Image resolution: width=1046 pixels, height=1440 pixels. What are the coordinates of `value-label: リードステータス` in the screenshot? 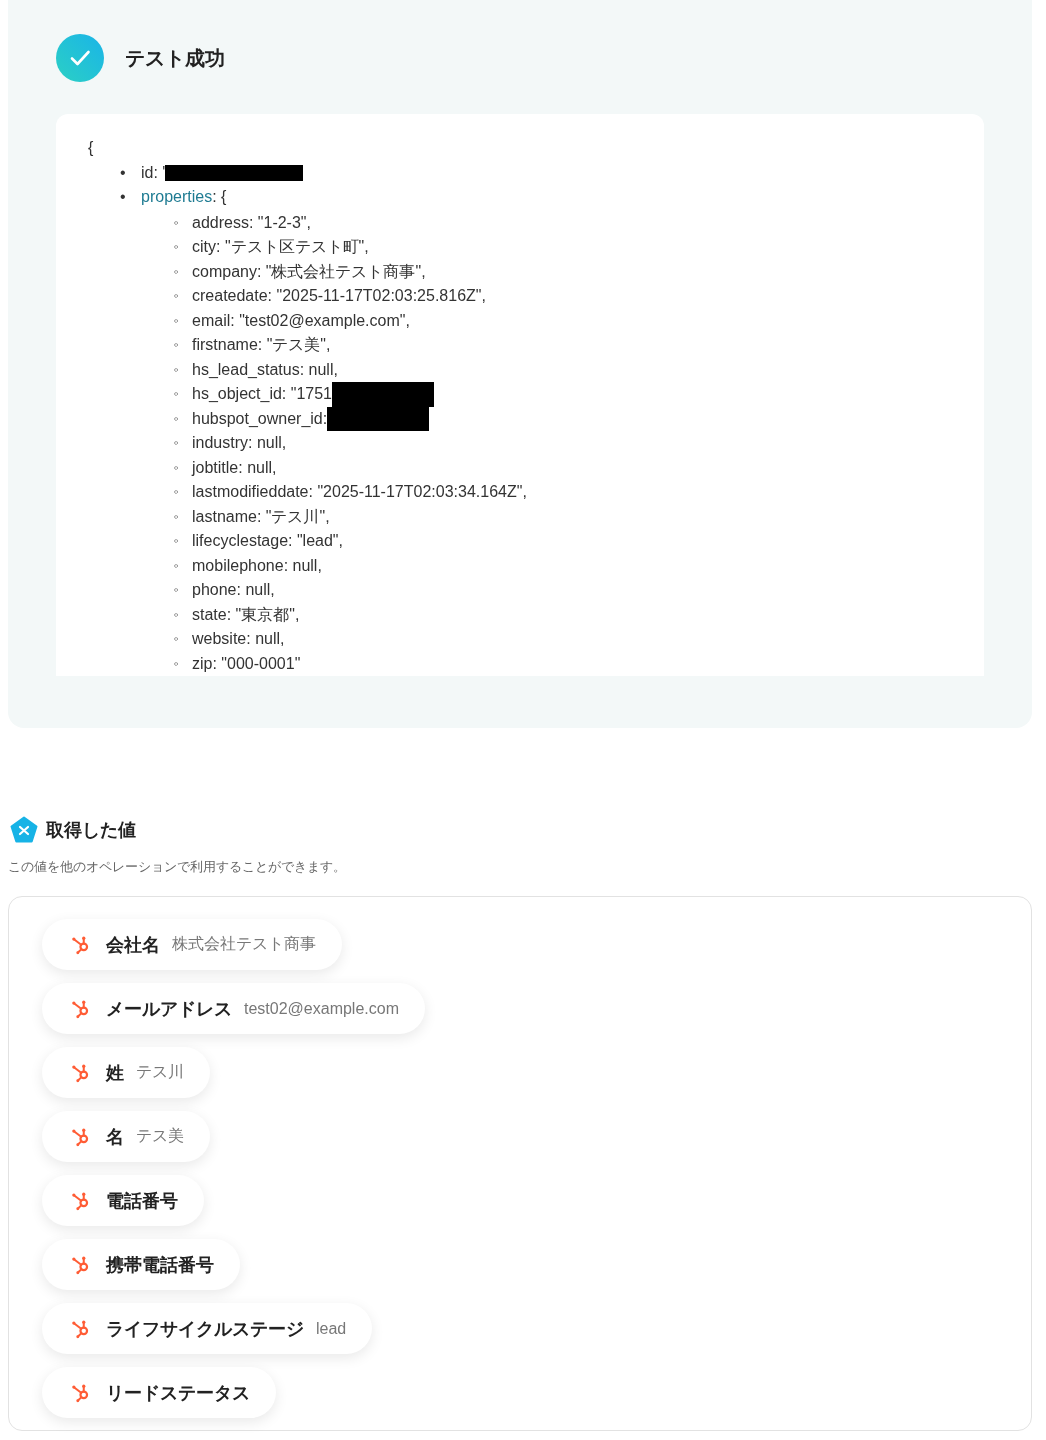 It's located at (178, 1393).